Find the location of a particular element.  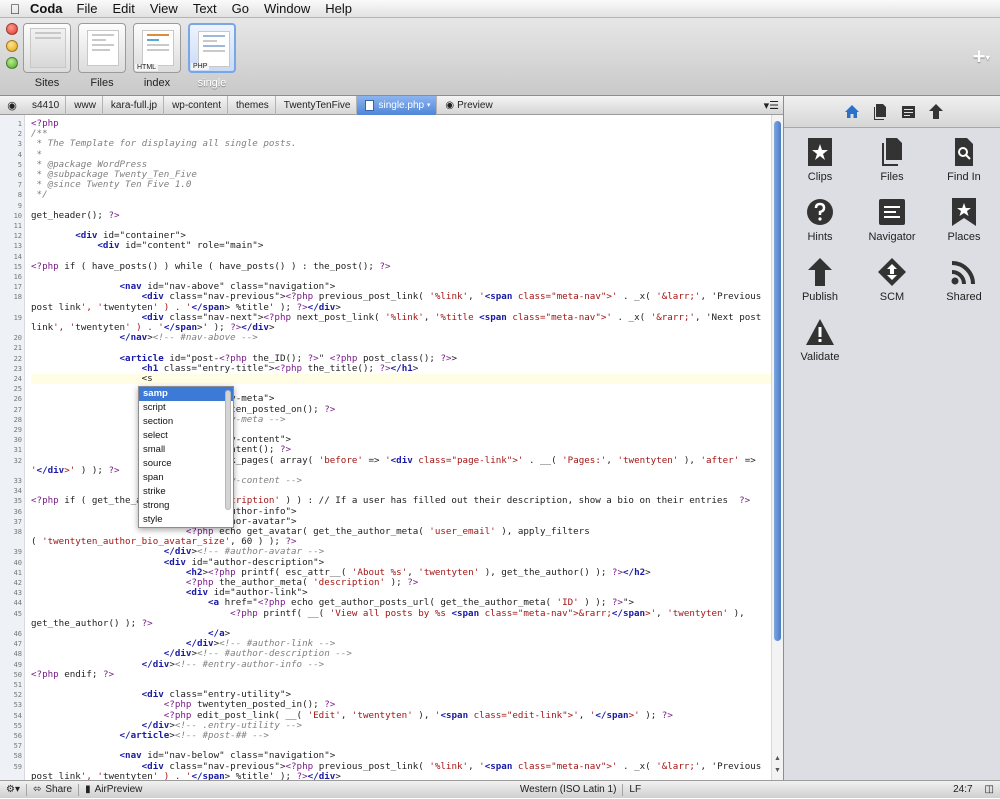

autocomplete-item: select is located at coordinates (186, 436).